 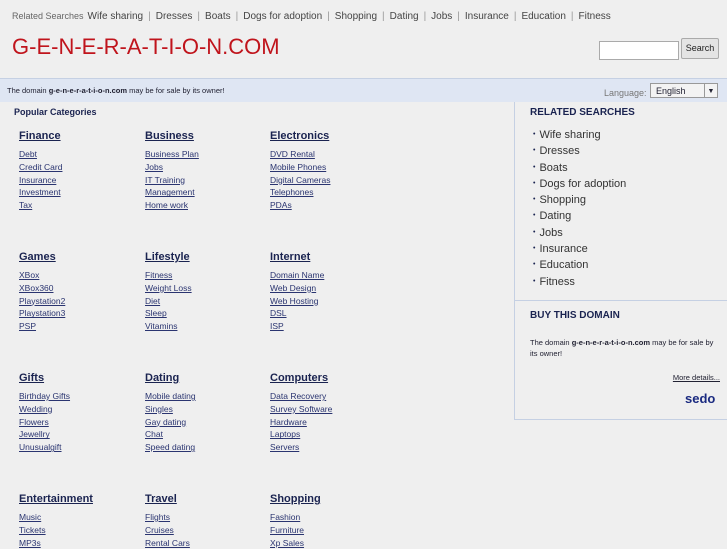 What do you see at coordinates (579, 282) in the screenshot?
I see `related-search-link: Fitness` at bounding box center [579, 282].